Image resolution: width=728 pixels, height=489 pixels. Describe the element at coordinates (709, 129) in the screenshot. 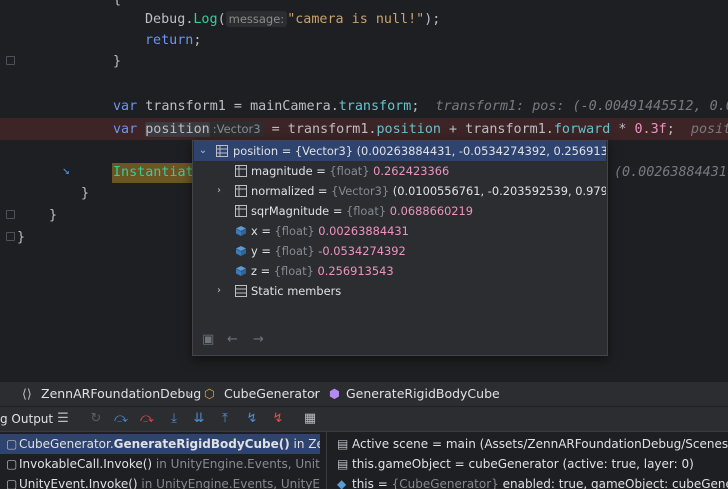

I see `inline-value-hint: posit` at that location.